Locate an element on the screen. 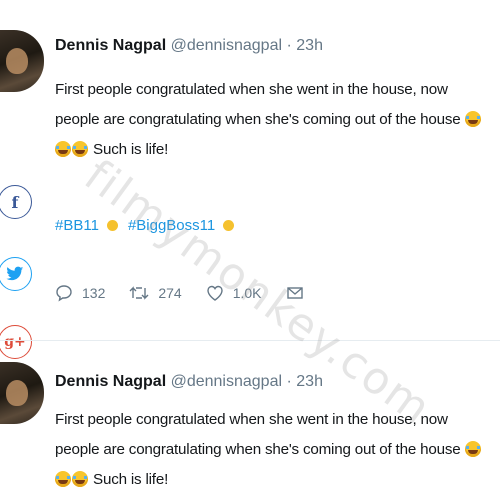  like-icon is located at coordinates (215, 293).